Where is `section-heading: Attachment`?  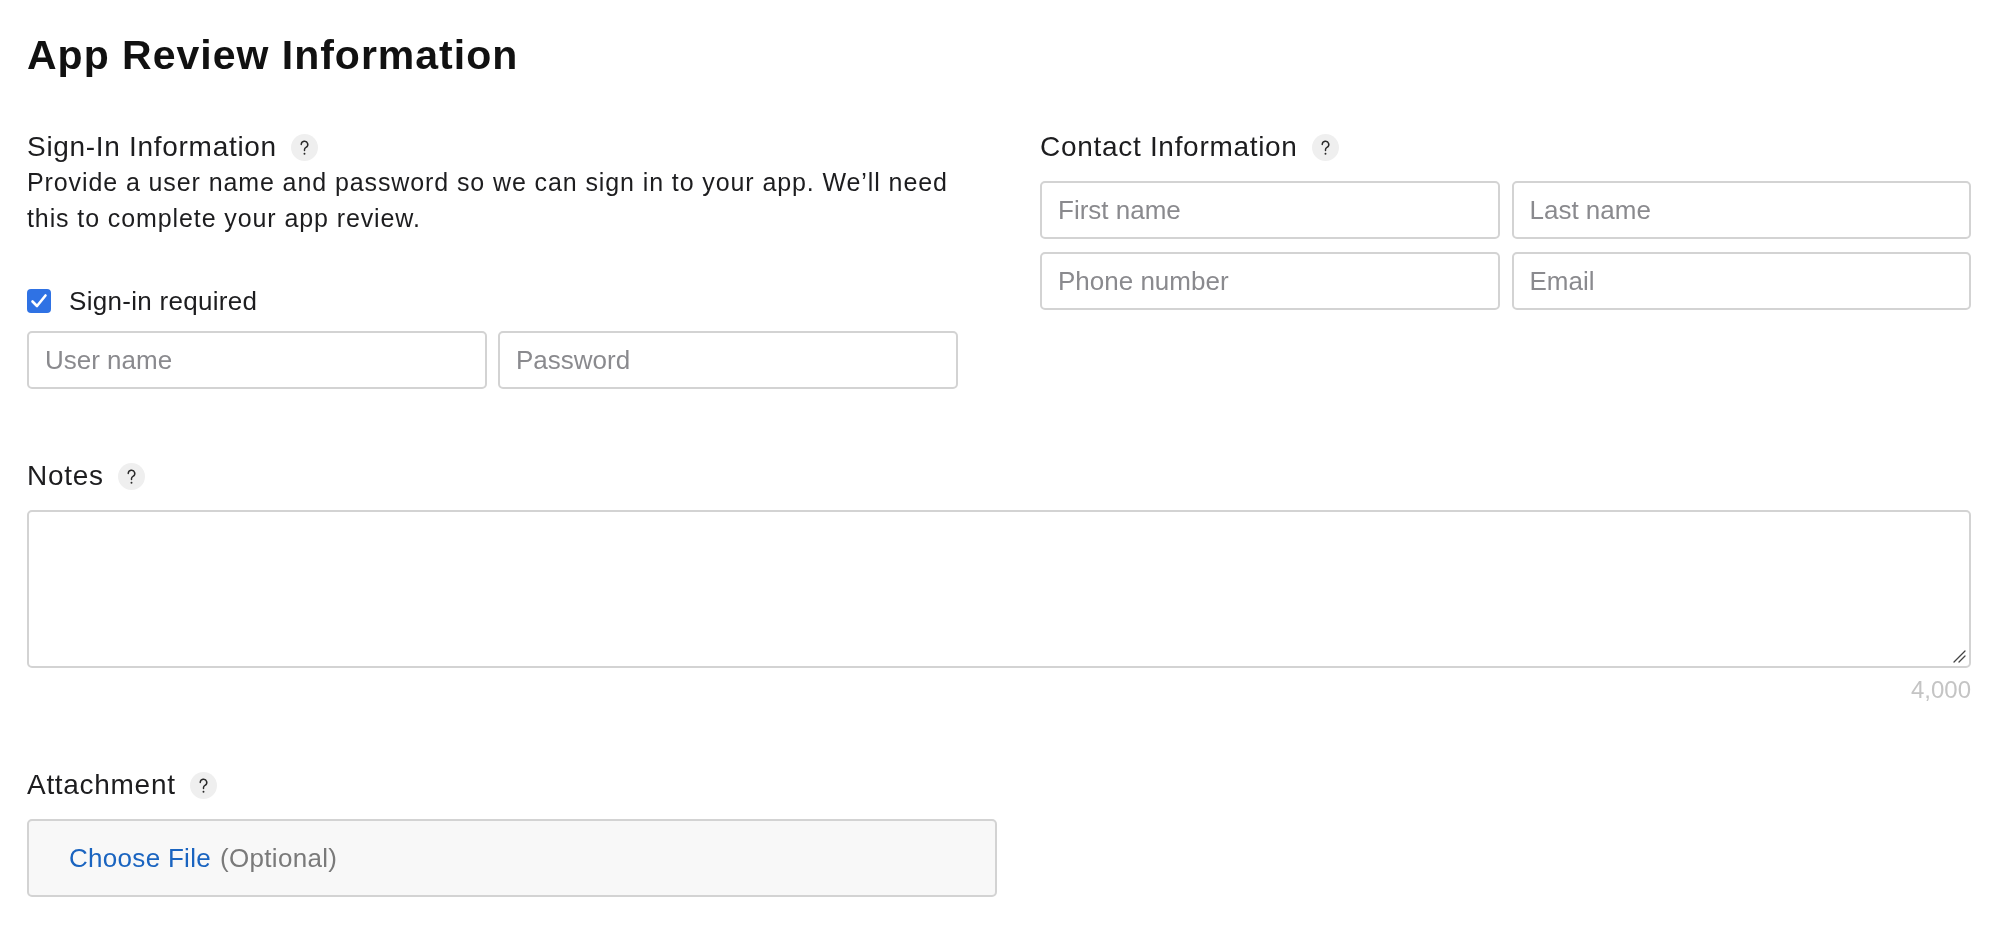 section-heading: Attachment is located at coordinates (101, 785).